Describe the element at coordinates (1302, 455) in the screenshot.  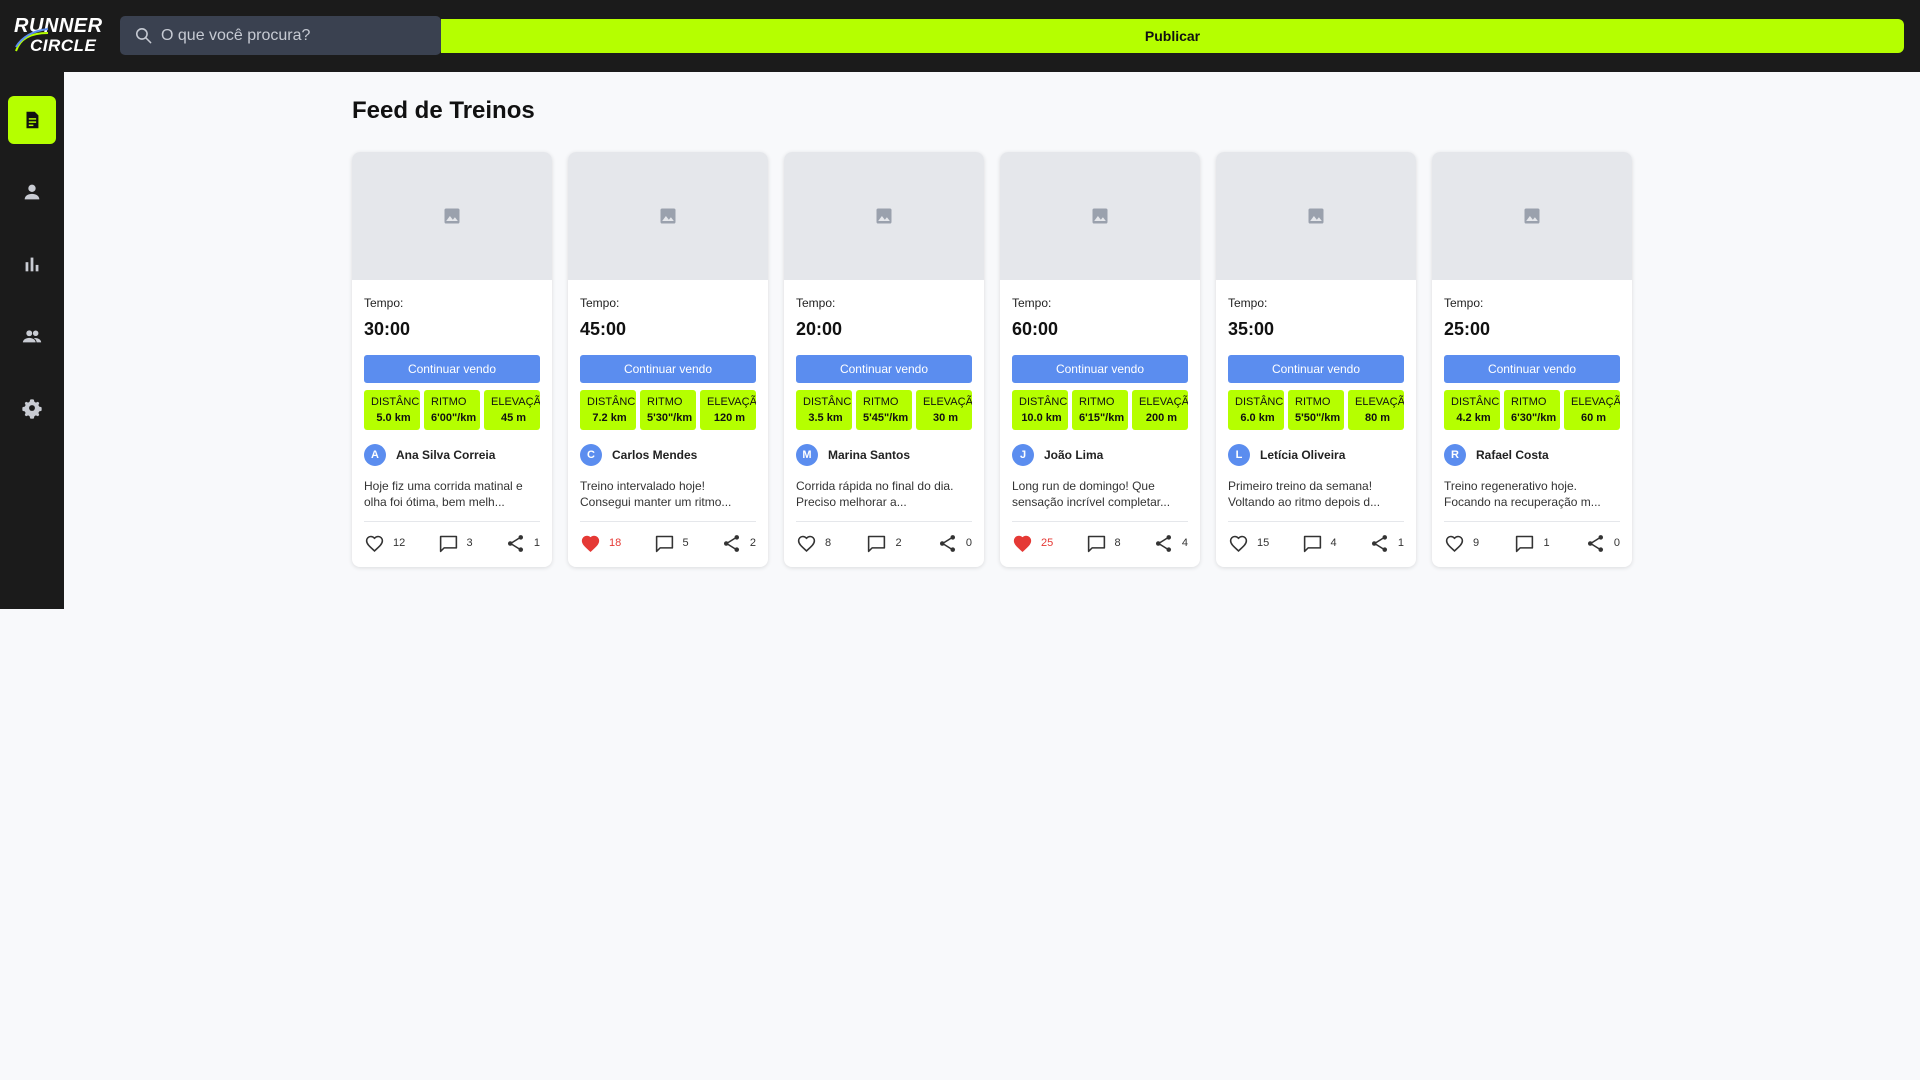
I see `author-name: Letícia Oliveira` at that location.